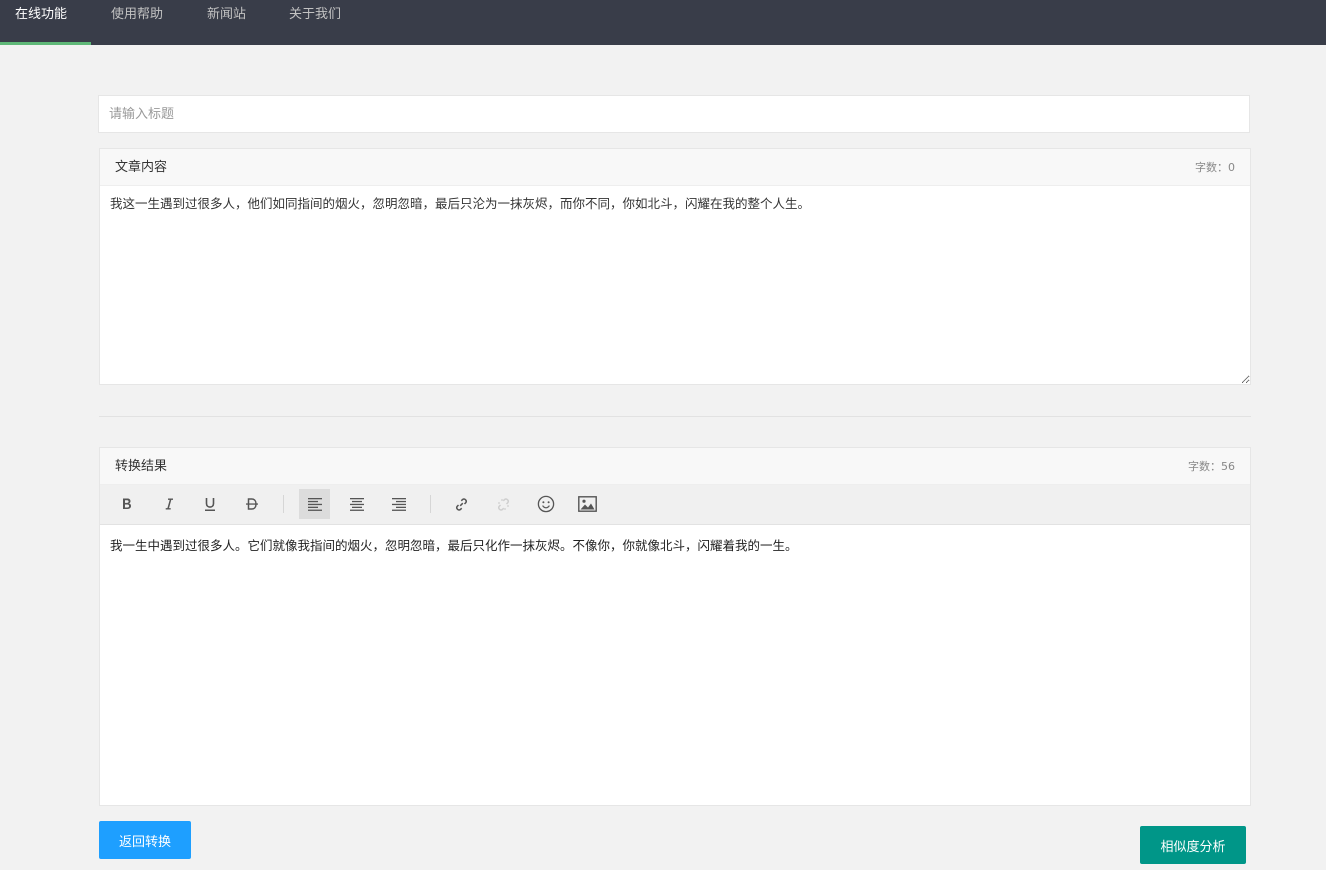 This screenshot has height=870, width=1326. I want to click on bold-icon, so click(126, 504).